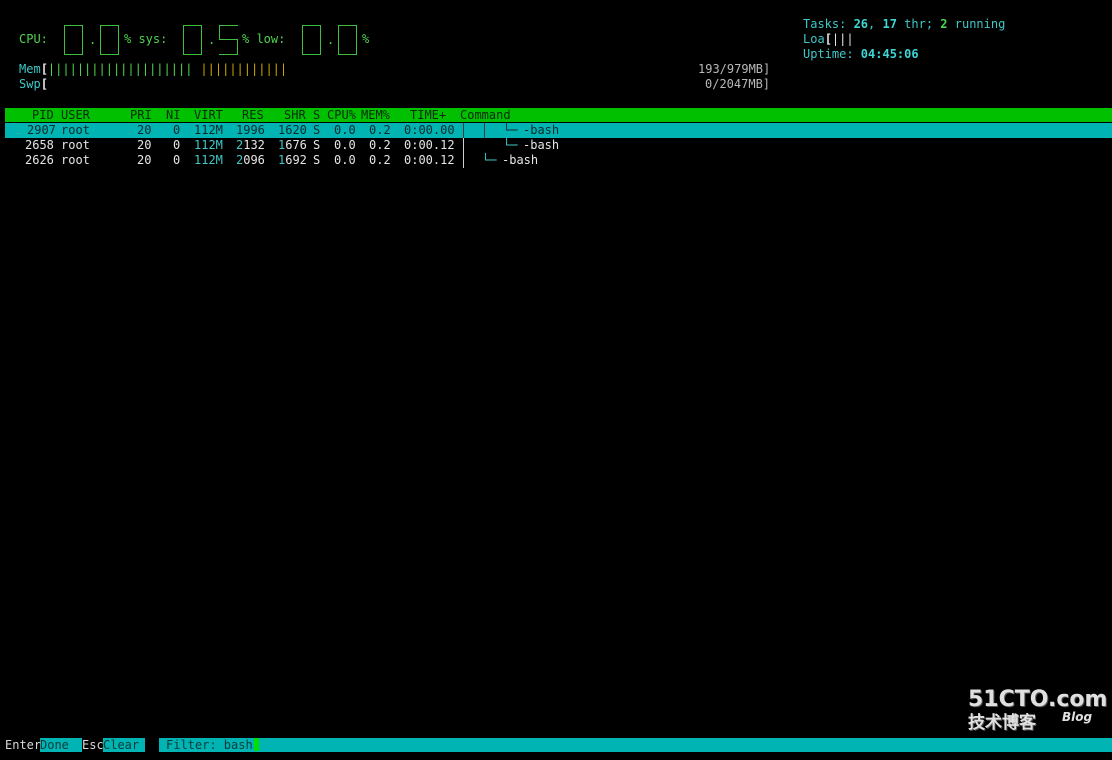 This screenshot has height=760, width=1112. Describe the element at coordinates (485, 115) in the screenshot. I see `col-command: Command` at that location.